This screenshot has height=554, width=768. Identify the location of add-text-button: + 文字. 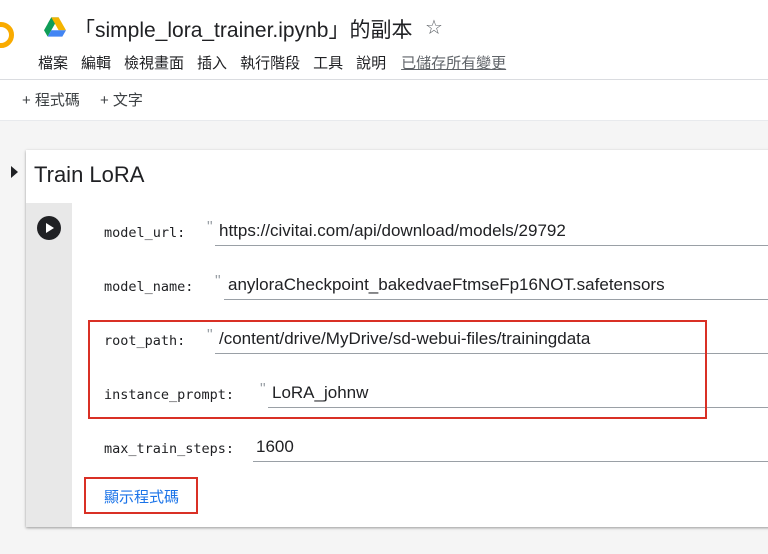
(121, 99).